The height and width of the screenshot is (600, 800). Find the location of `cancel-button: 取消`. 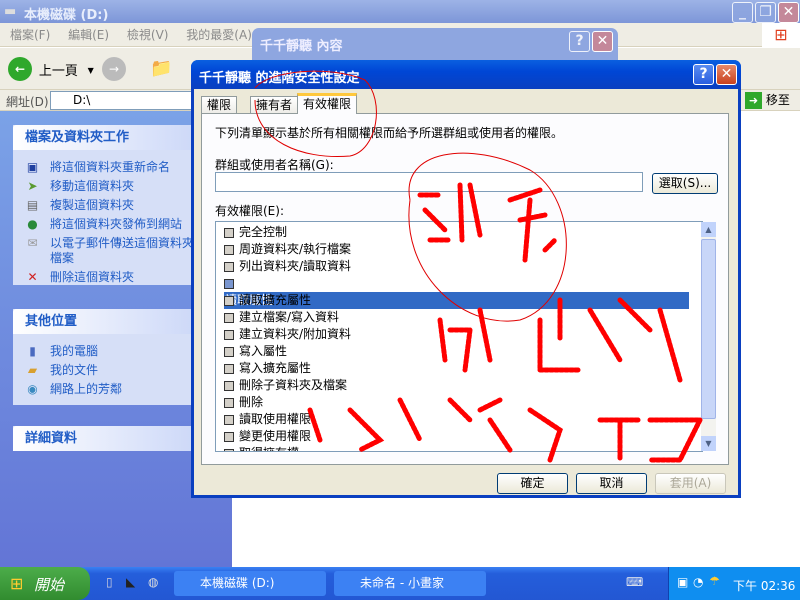

cancel-button: 取消 is located at coordinates (611, 483).